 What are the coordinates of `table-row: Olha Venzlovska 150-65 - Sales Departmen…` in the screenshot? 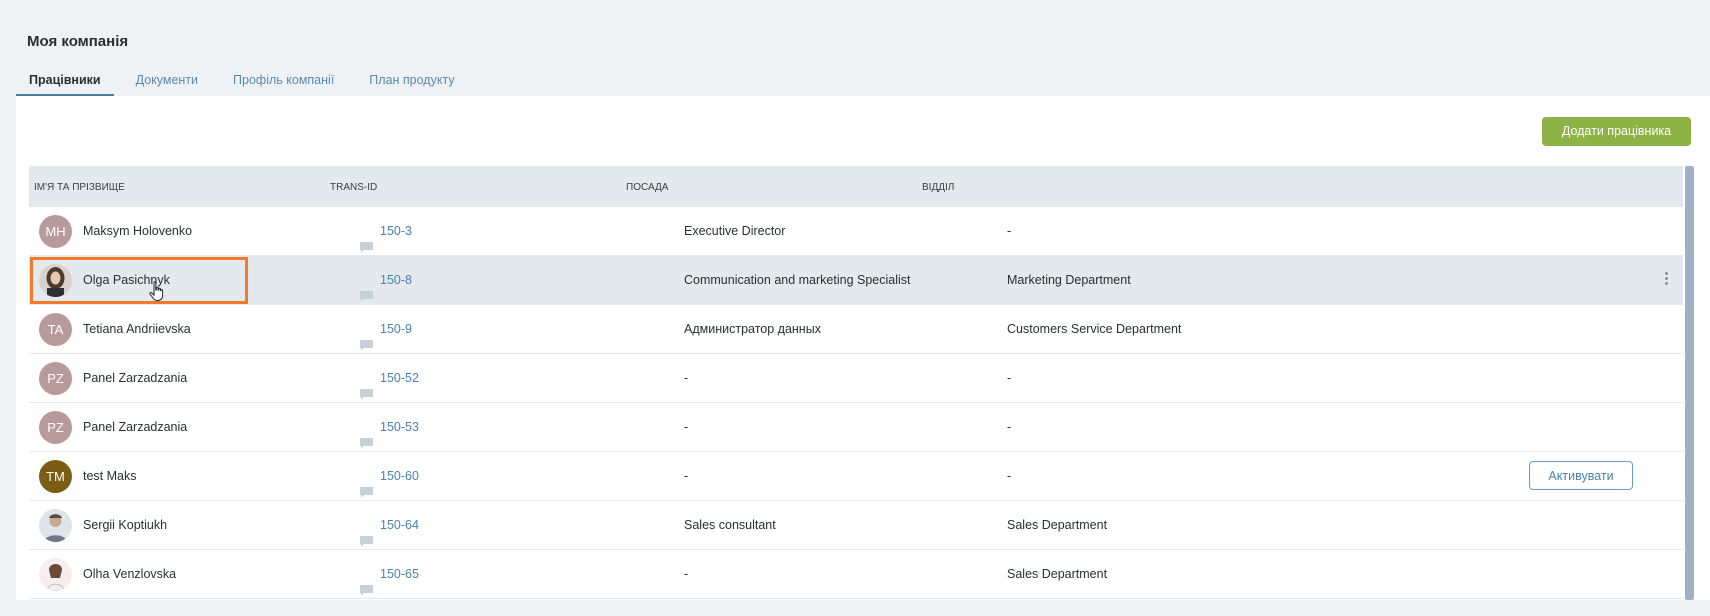 It's located at (856, 574).